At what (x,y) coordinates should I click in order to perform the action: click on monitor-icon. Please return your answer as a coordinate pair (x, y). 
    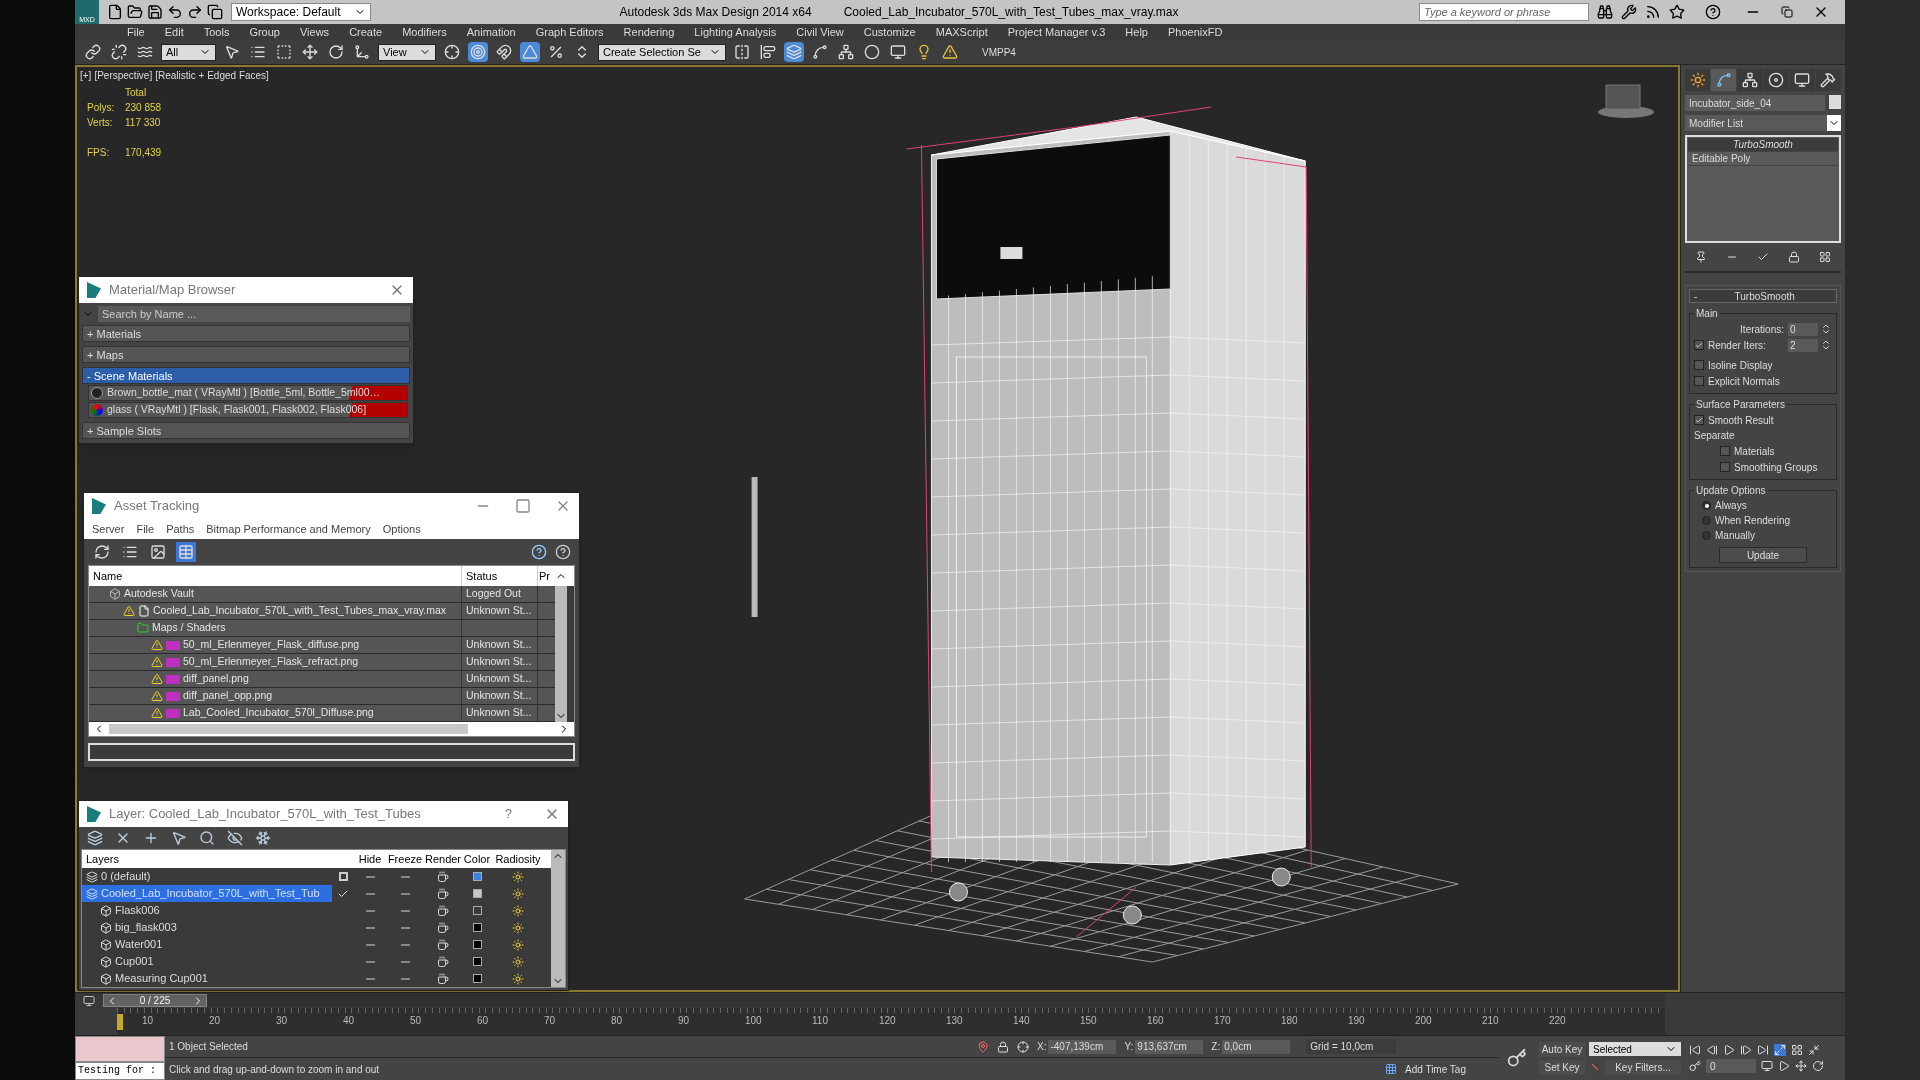
    Looking at the image, I should click on (1767, 1065).